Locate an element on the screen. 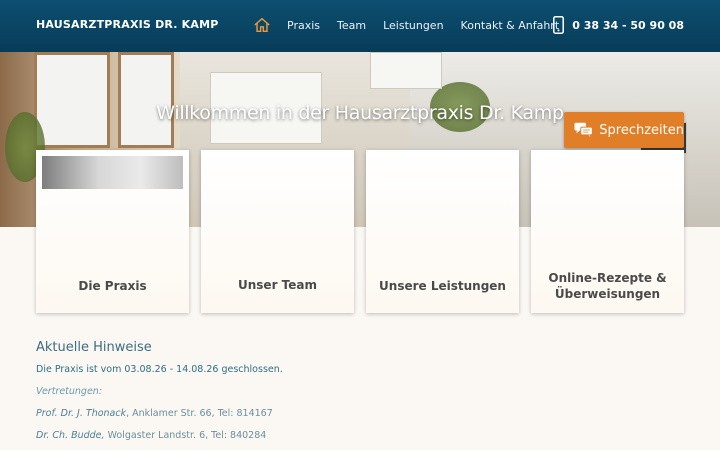 This screenshot has height=450, width=720. hero-shelf is located at coordinates (406, 70).